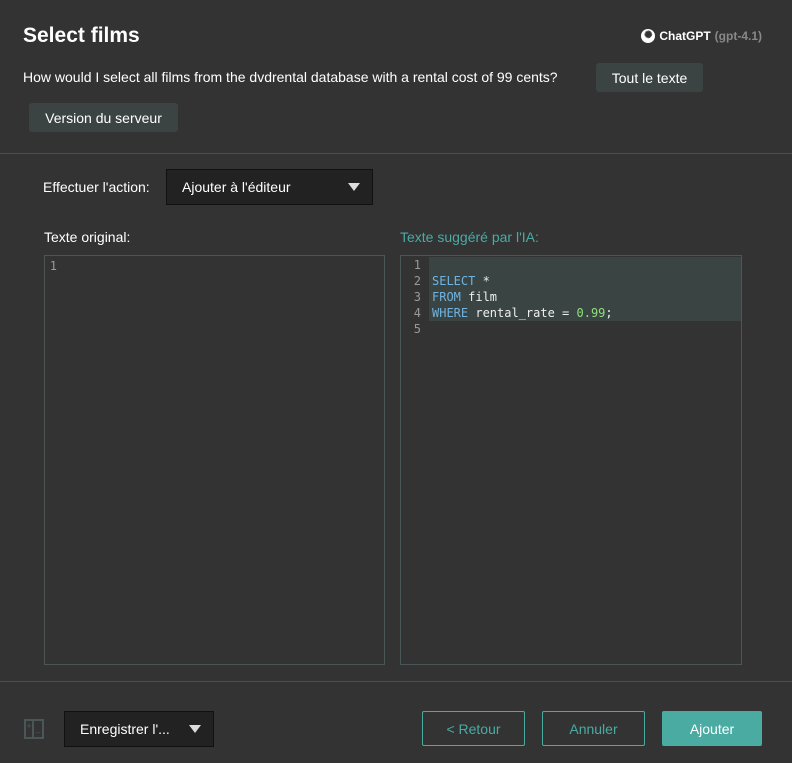  What do you see at coordinates (712, 728) in the screenshot?
I see `add-button: Ajouter` at bounding box center [712, 728].